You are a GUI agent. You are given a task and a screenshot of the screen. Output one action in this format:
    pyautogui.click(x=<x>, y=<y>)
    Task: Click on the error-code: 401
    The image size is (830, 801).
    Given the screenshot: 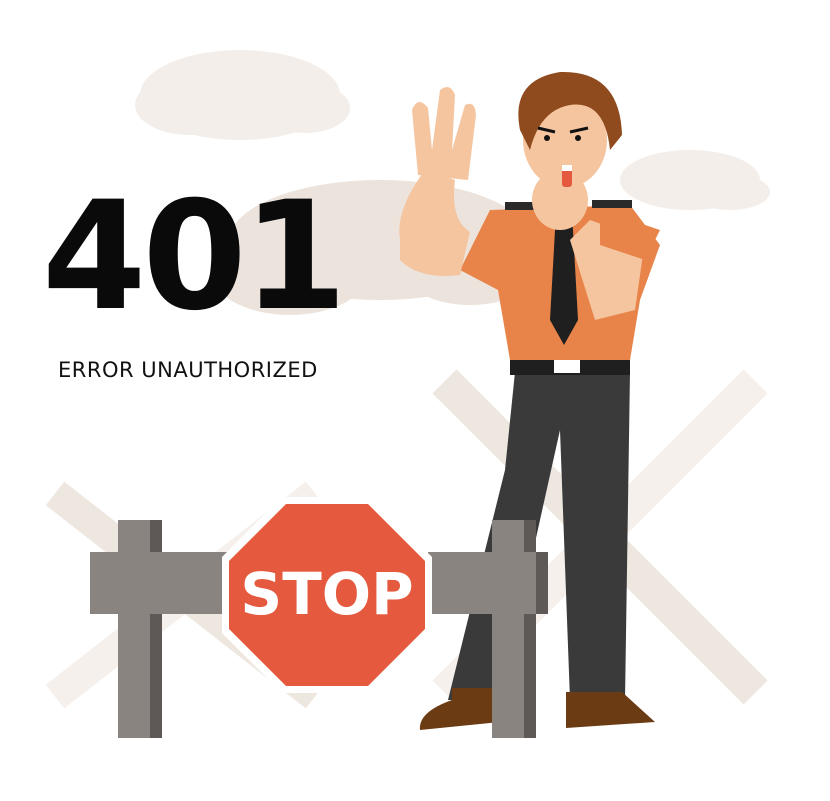 What is the action you would take?
    pyautogui.click(x=194, y=257)
    